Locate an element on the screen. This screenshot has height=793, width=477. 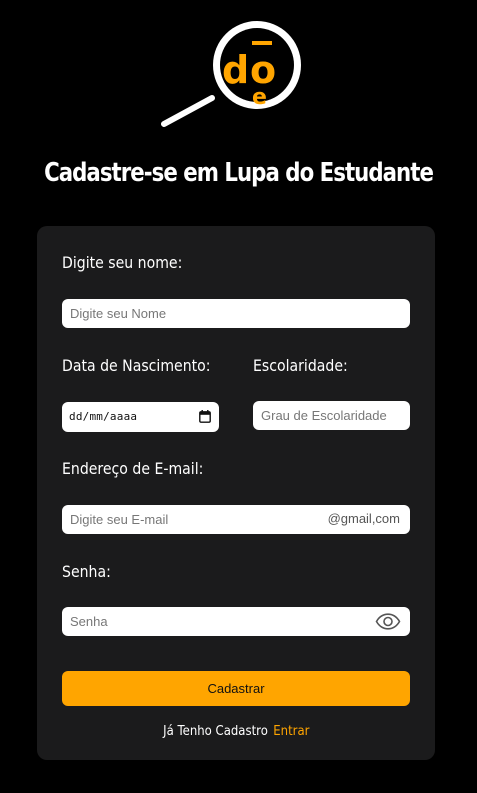
email-label: Endereço de E-mail: is located at coordinates (133, 468).